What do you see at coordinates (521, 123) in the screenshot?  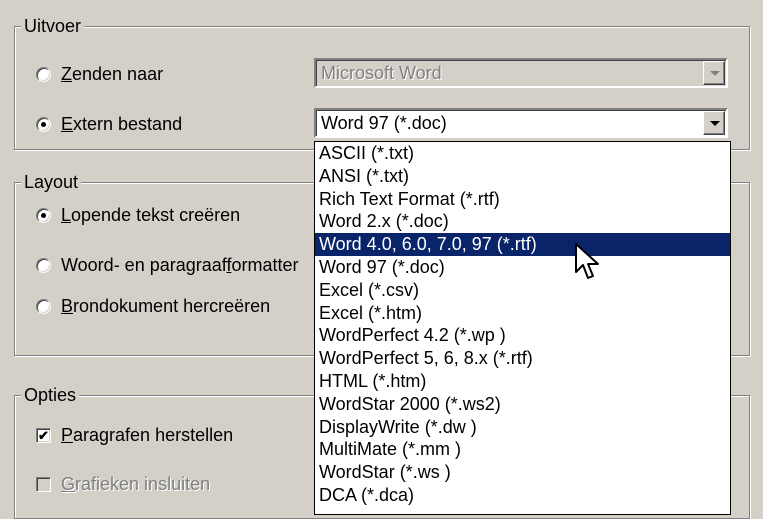 I see `format-combo: Word 97 (*.doc)` at bounding box center [521, 123].